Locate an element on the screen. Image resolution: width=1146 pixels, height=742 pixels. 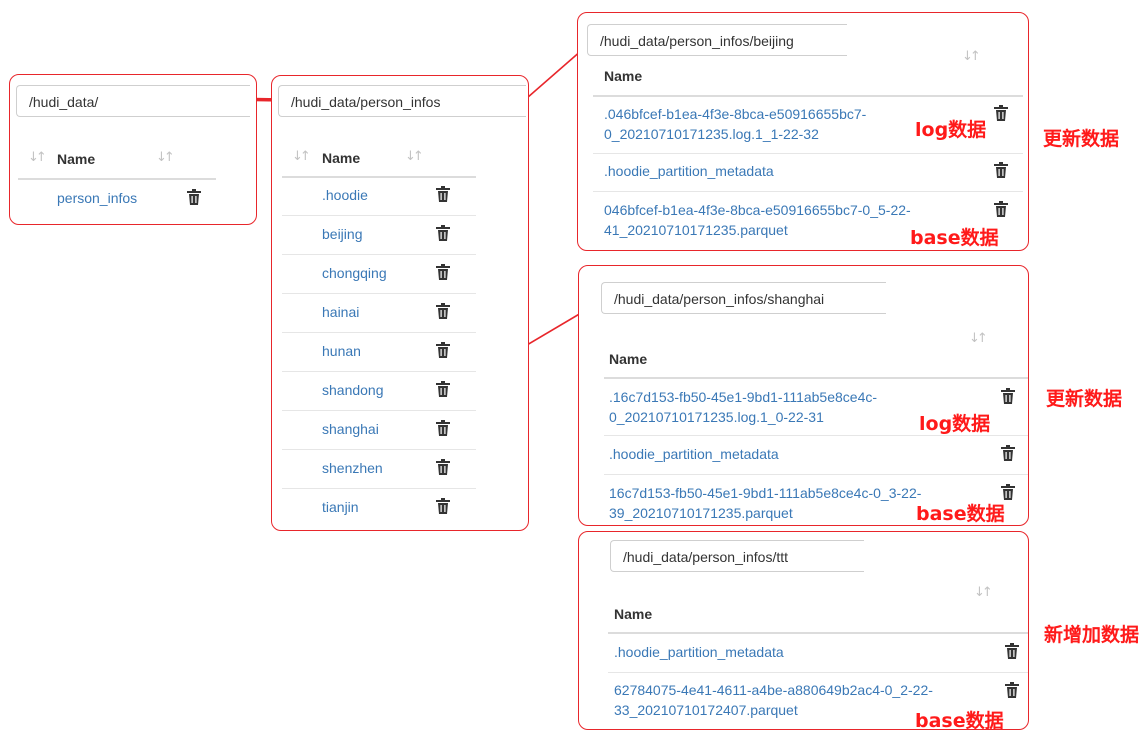
list-item: hunan is located at coordinates (341, 351).